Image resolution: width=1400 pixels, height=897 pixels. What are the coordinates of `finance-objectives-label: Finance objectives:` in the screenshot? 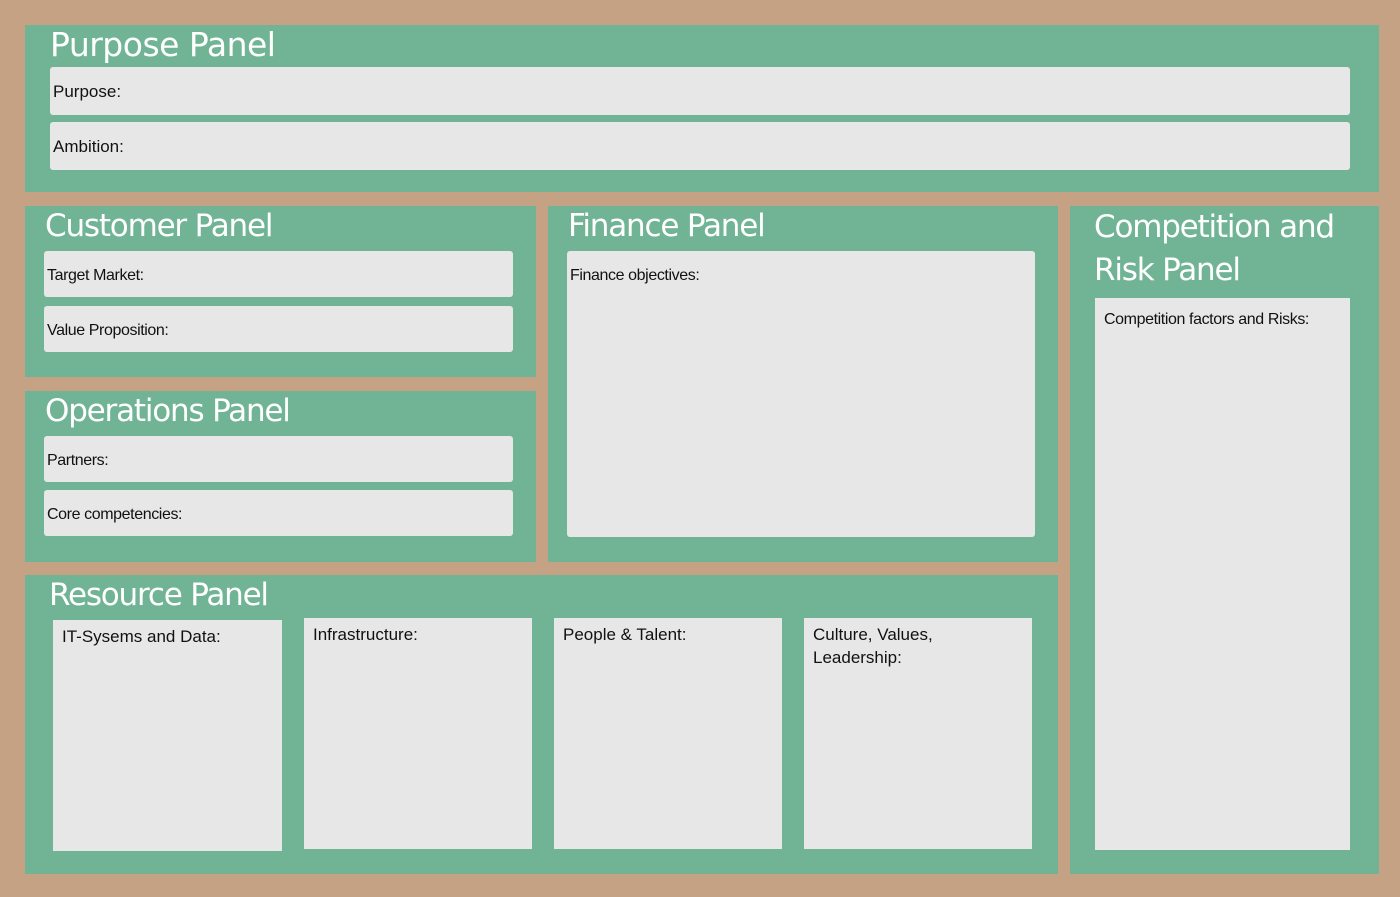 It's located at (635, 275).